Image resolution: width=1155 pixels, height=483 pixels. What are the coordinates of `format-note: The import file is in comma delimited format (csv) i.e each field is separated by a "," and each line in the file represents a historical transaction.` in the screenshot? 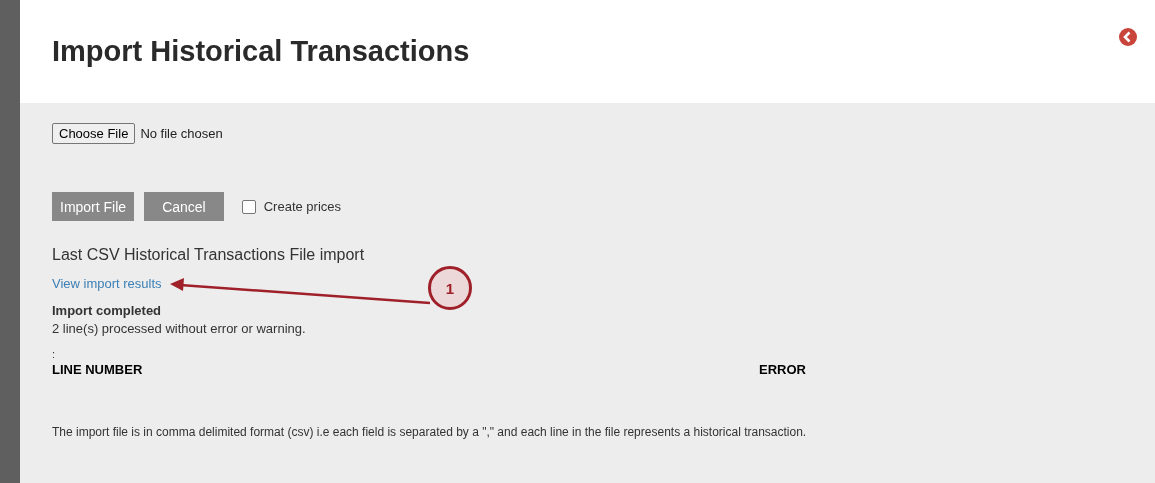 It's located at (430, 432).